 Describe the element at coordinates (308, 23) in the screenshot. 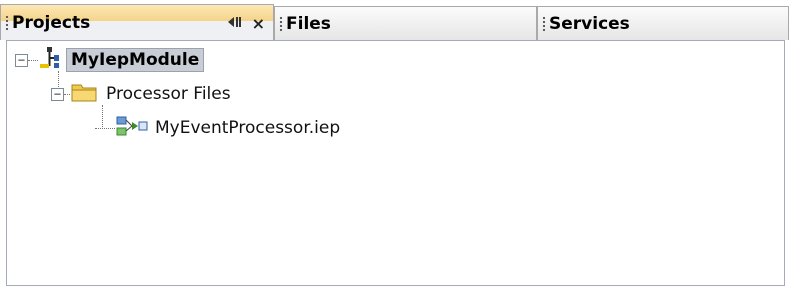

I see `tab-files-label: Files` at that location.